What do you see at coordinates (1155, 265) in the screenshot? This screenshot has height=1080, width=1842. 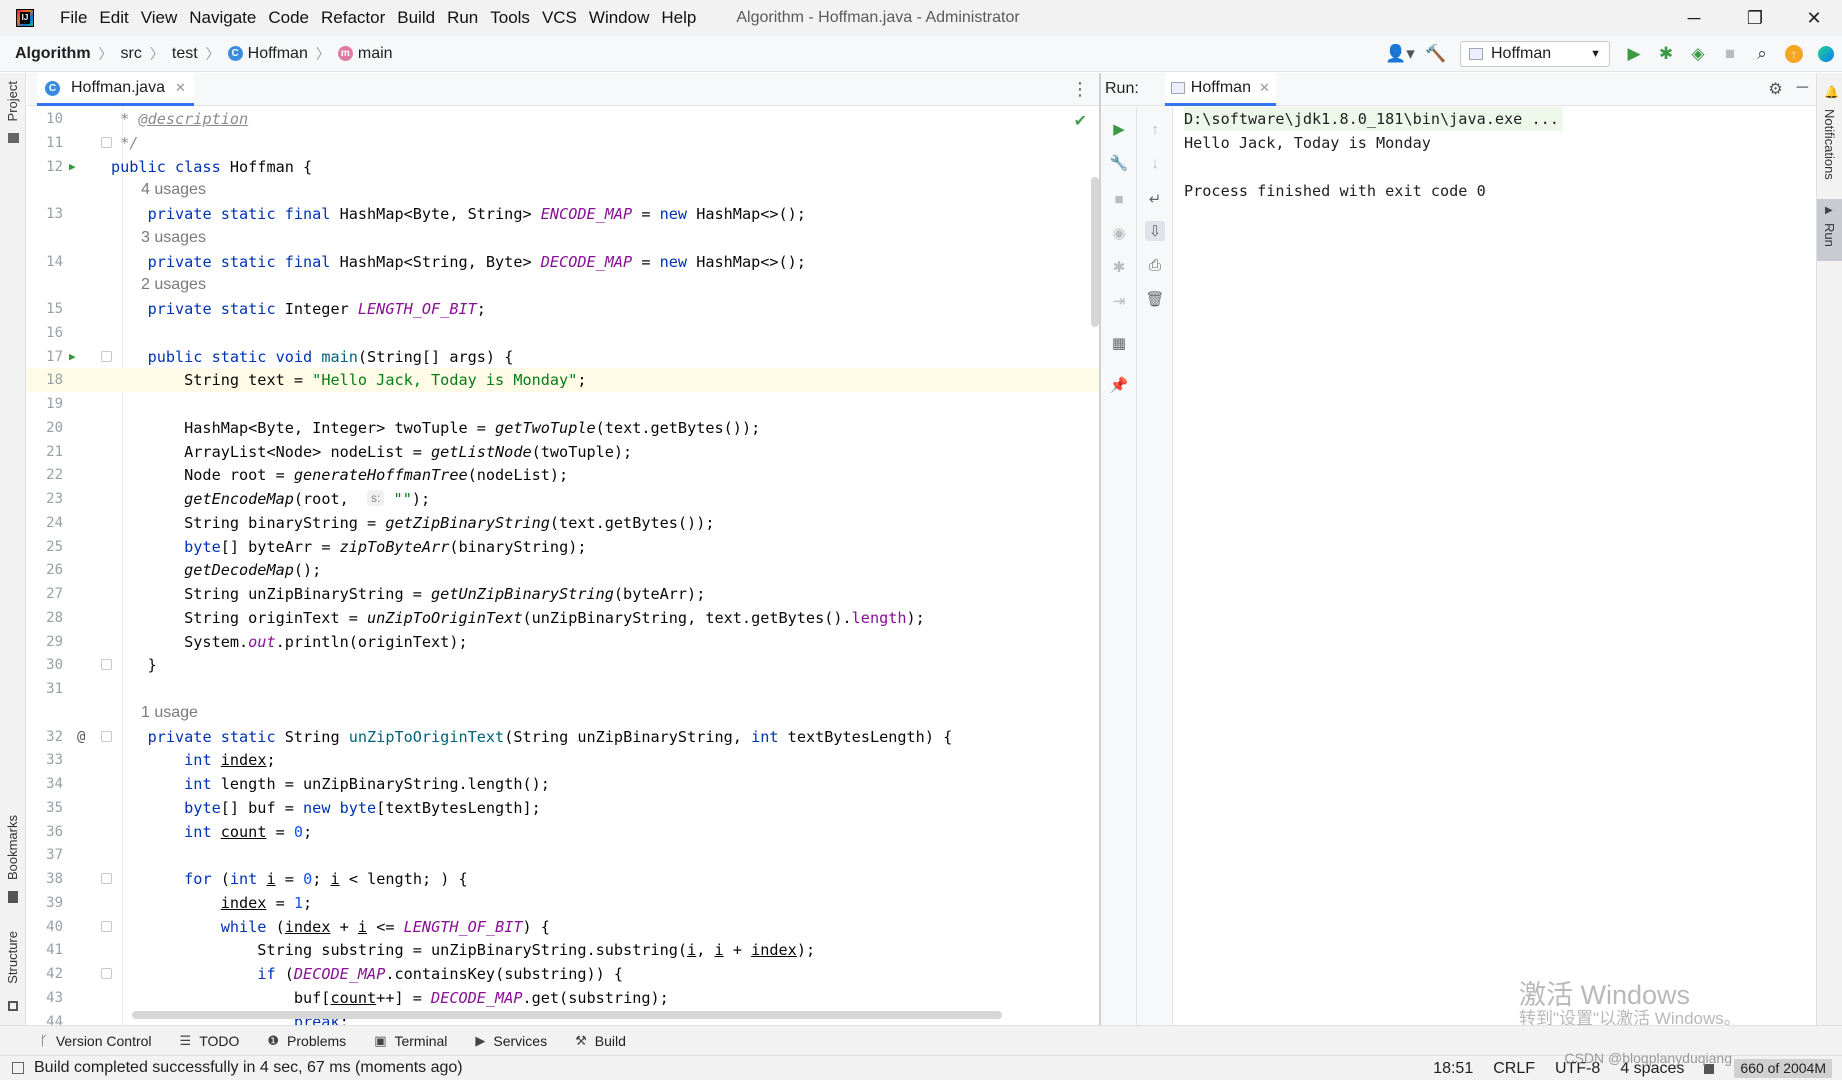 I see `print-icon: ⎙` at bounding box center [1155, 265].